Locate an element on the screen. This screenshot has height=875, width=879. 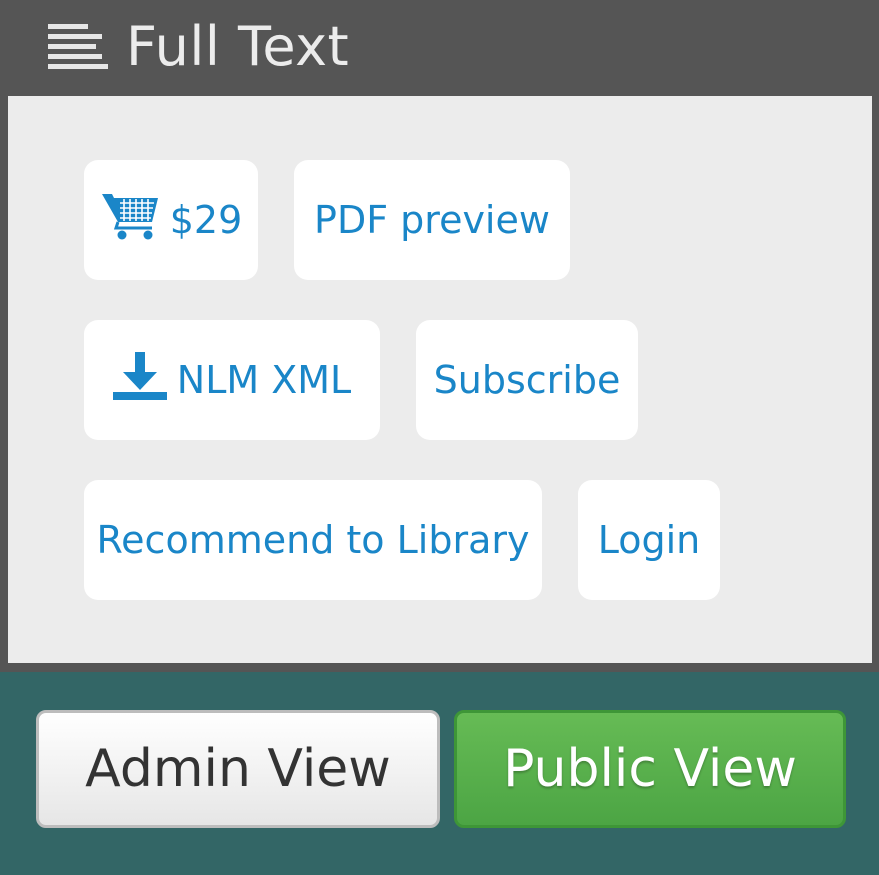
download-icon is located at coordinates (139, 380).